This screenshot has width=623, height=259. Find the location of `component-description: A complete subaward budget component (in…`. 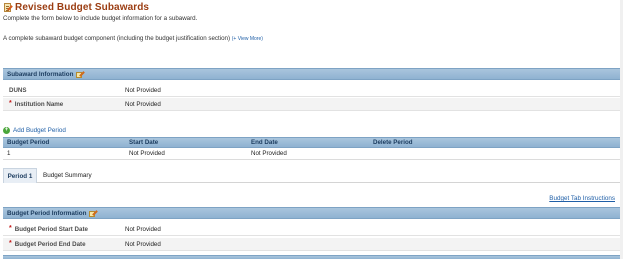

component-description: A complete subaward budget component (in… is located at coordinates (133, 38).